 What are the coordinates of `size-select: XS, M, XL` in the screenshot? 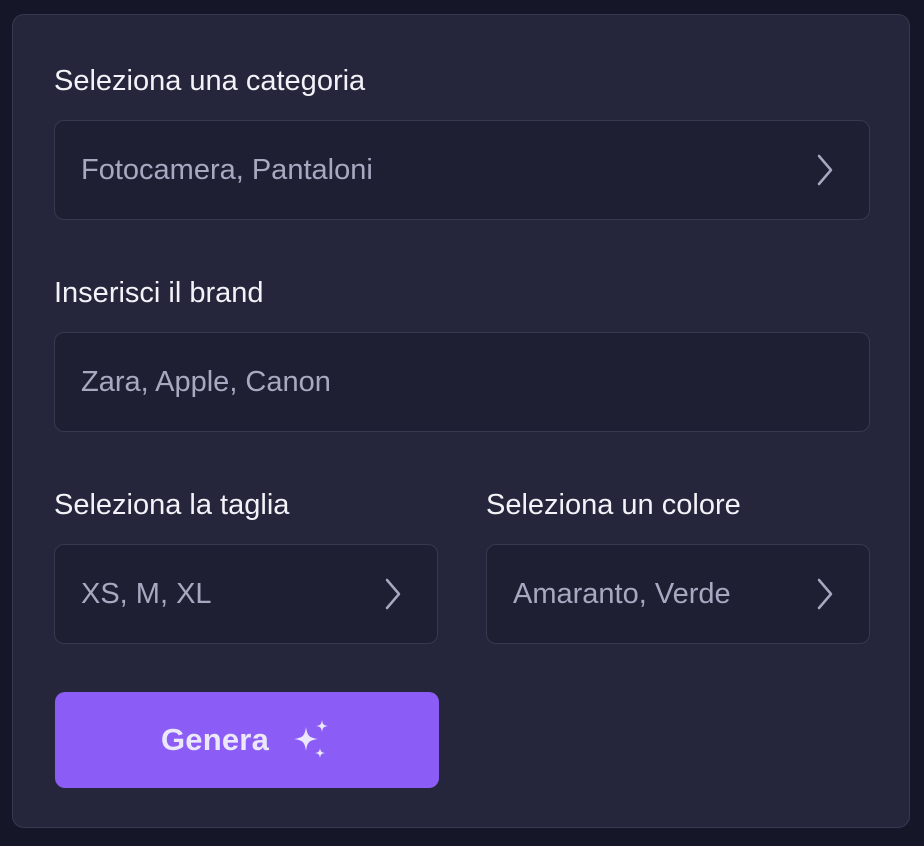 It's located at (246, 594).